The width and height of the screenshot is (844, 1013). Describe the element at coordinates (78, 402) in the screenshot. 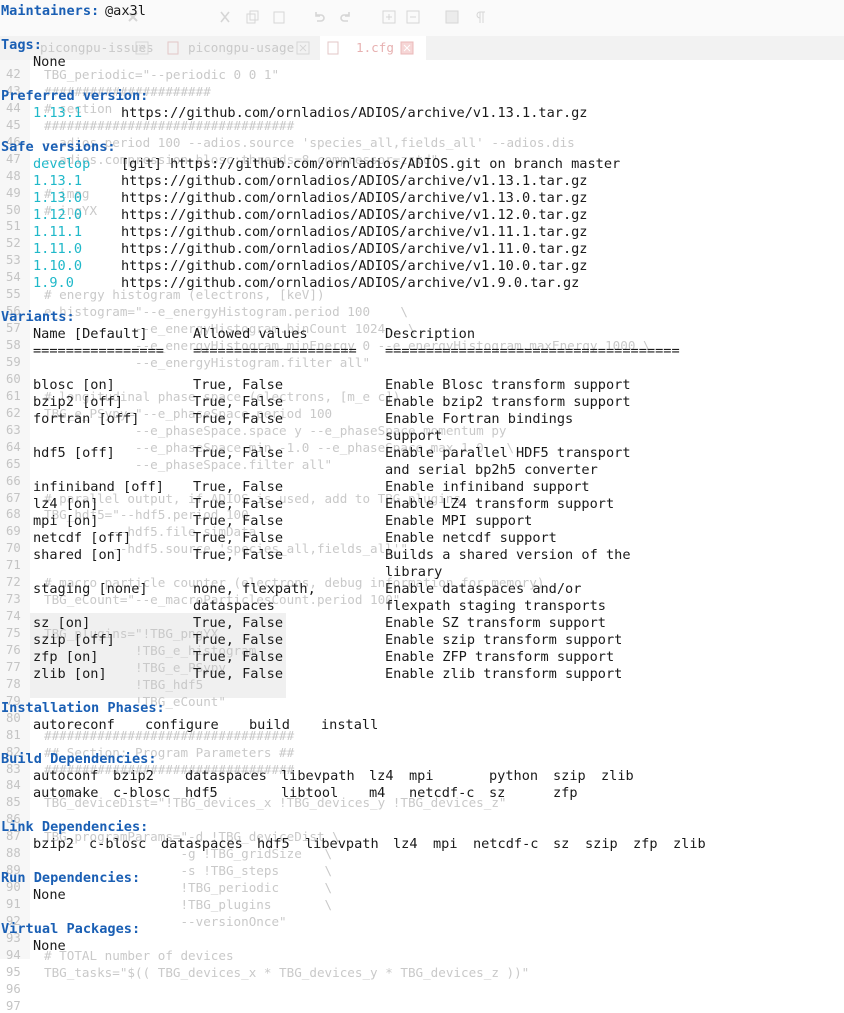

I see `variant-name: bzip2 [off]` at that location.